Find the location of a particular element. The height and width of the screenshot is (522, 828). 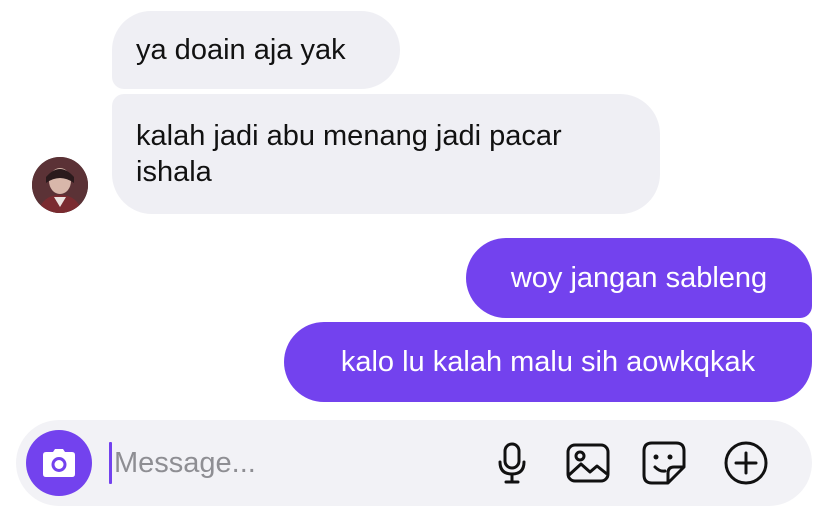

message-text: woy jangan sableng is located at coordinates (639, 278).